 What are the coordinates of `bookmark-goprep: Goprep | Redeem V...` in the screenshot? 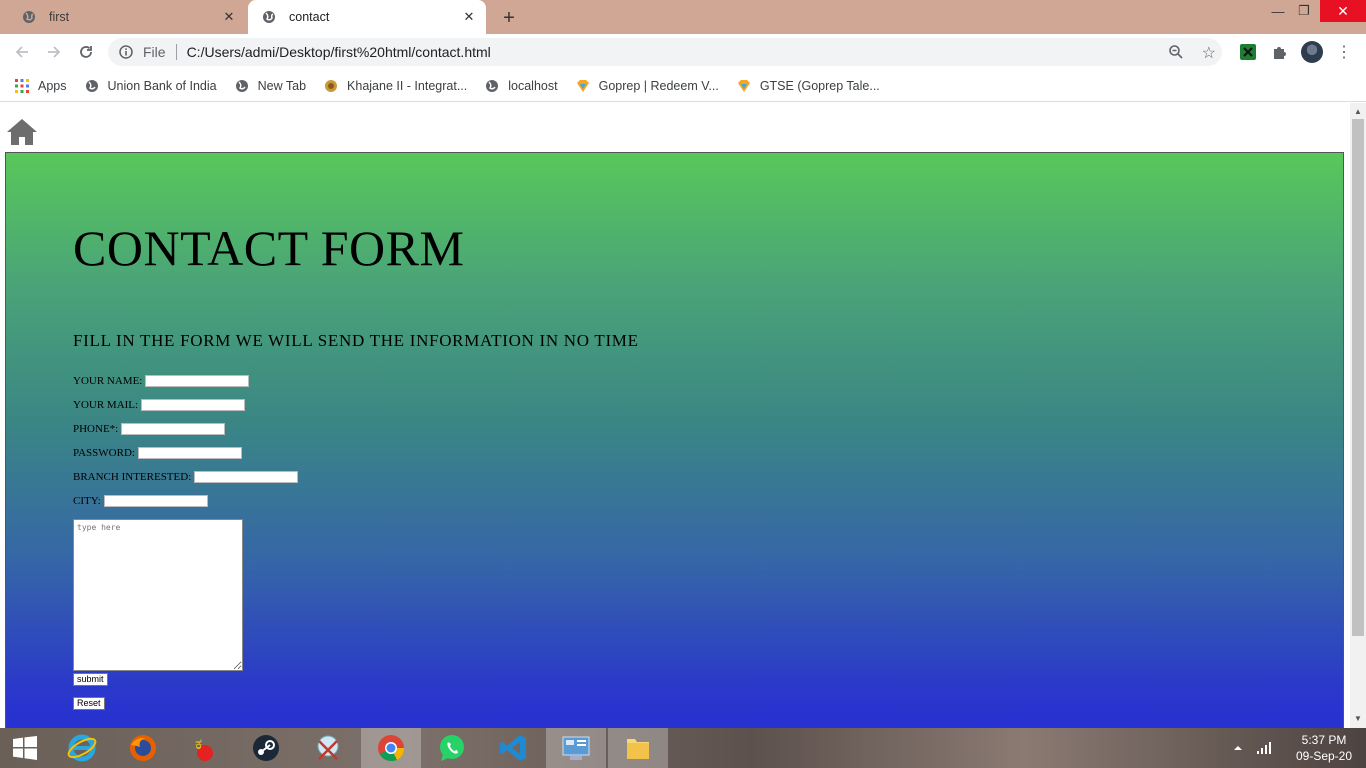 It's located at (647, 86).